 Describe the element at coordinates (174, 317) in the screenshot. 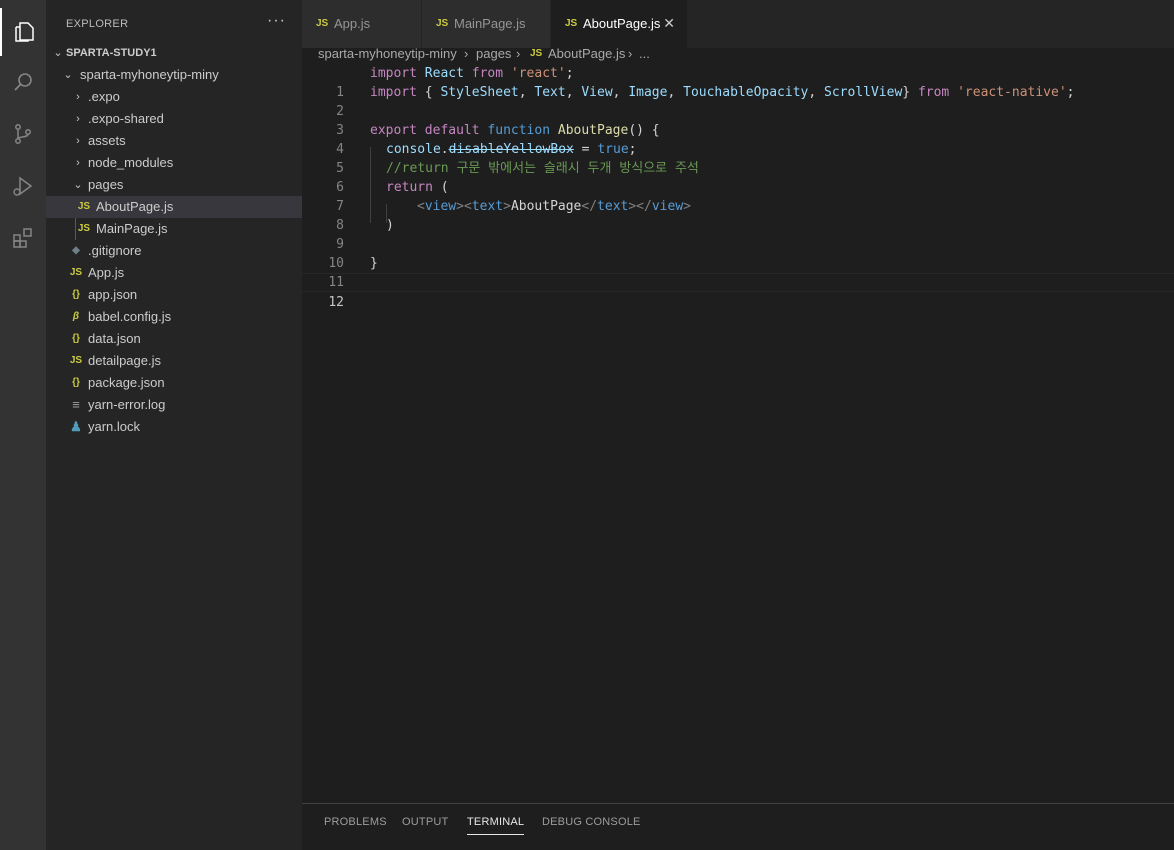

I see `tree-file-babel-config: β babel.config.js` at that location.